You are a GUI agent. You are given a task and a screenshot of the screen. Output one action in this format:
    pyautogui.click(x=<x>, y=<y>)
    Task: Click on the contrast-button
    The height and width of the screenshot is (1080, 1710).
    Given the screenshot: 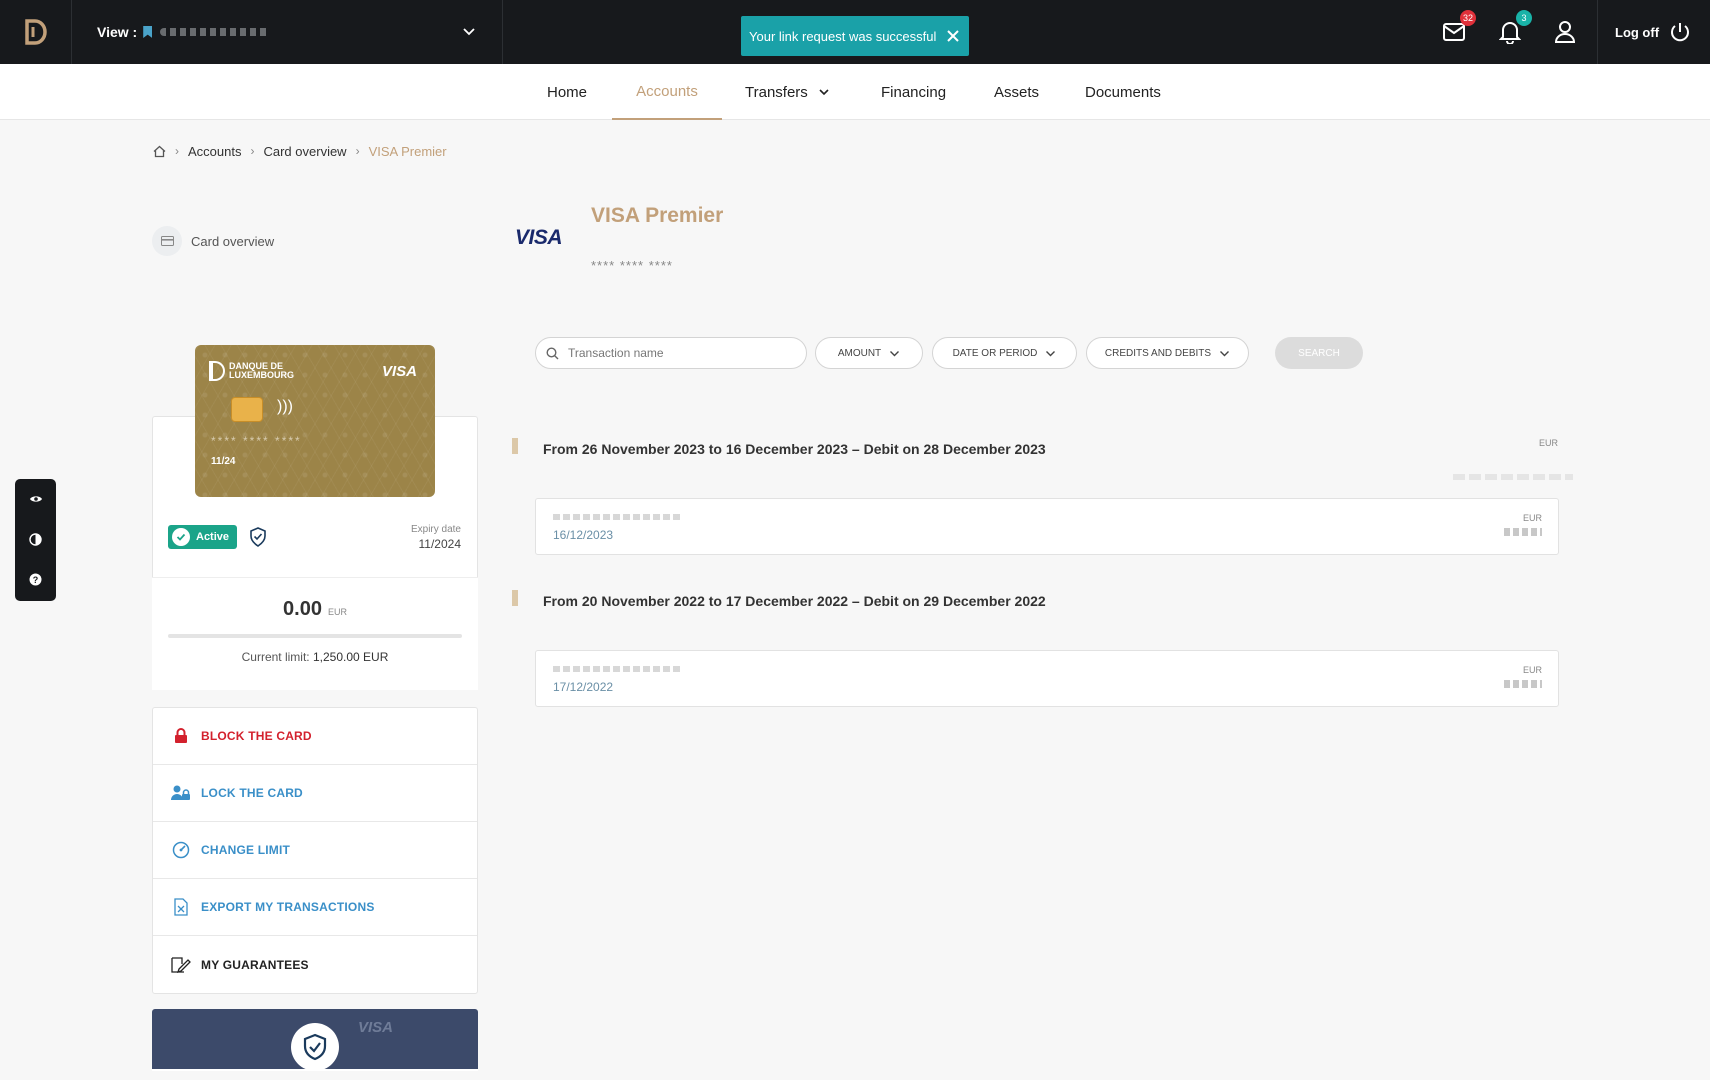 What is the action you would take?
    pyautogui.click(x=35, y=539)
    